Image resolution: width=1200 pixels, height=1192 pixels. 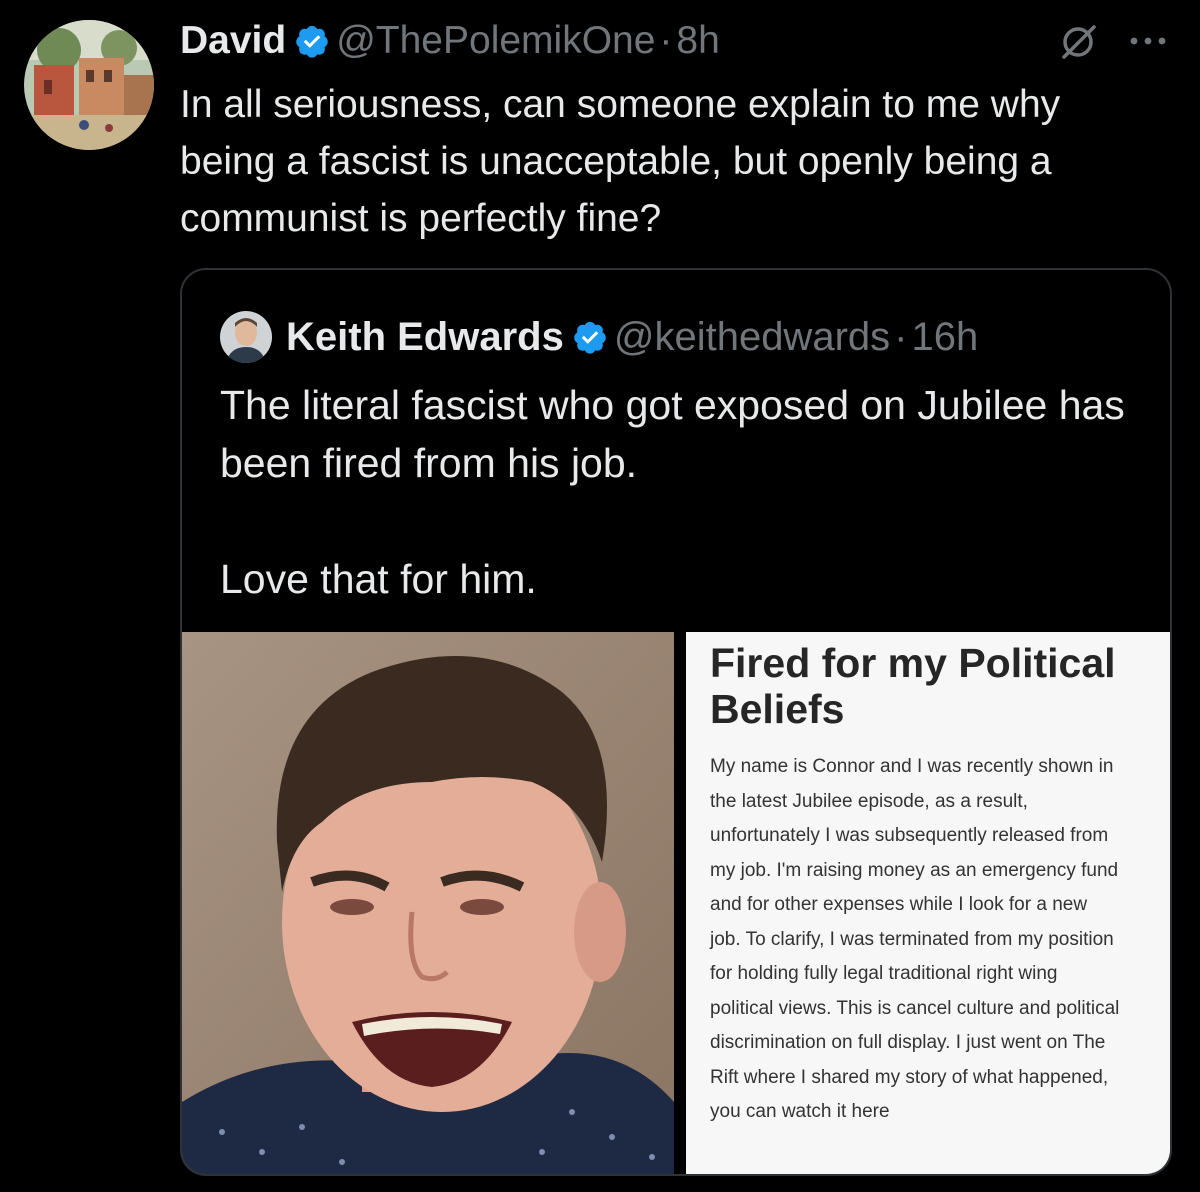 I want to click on avatar-image, so click(x=89, y=85).